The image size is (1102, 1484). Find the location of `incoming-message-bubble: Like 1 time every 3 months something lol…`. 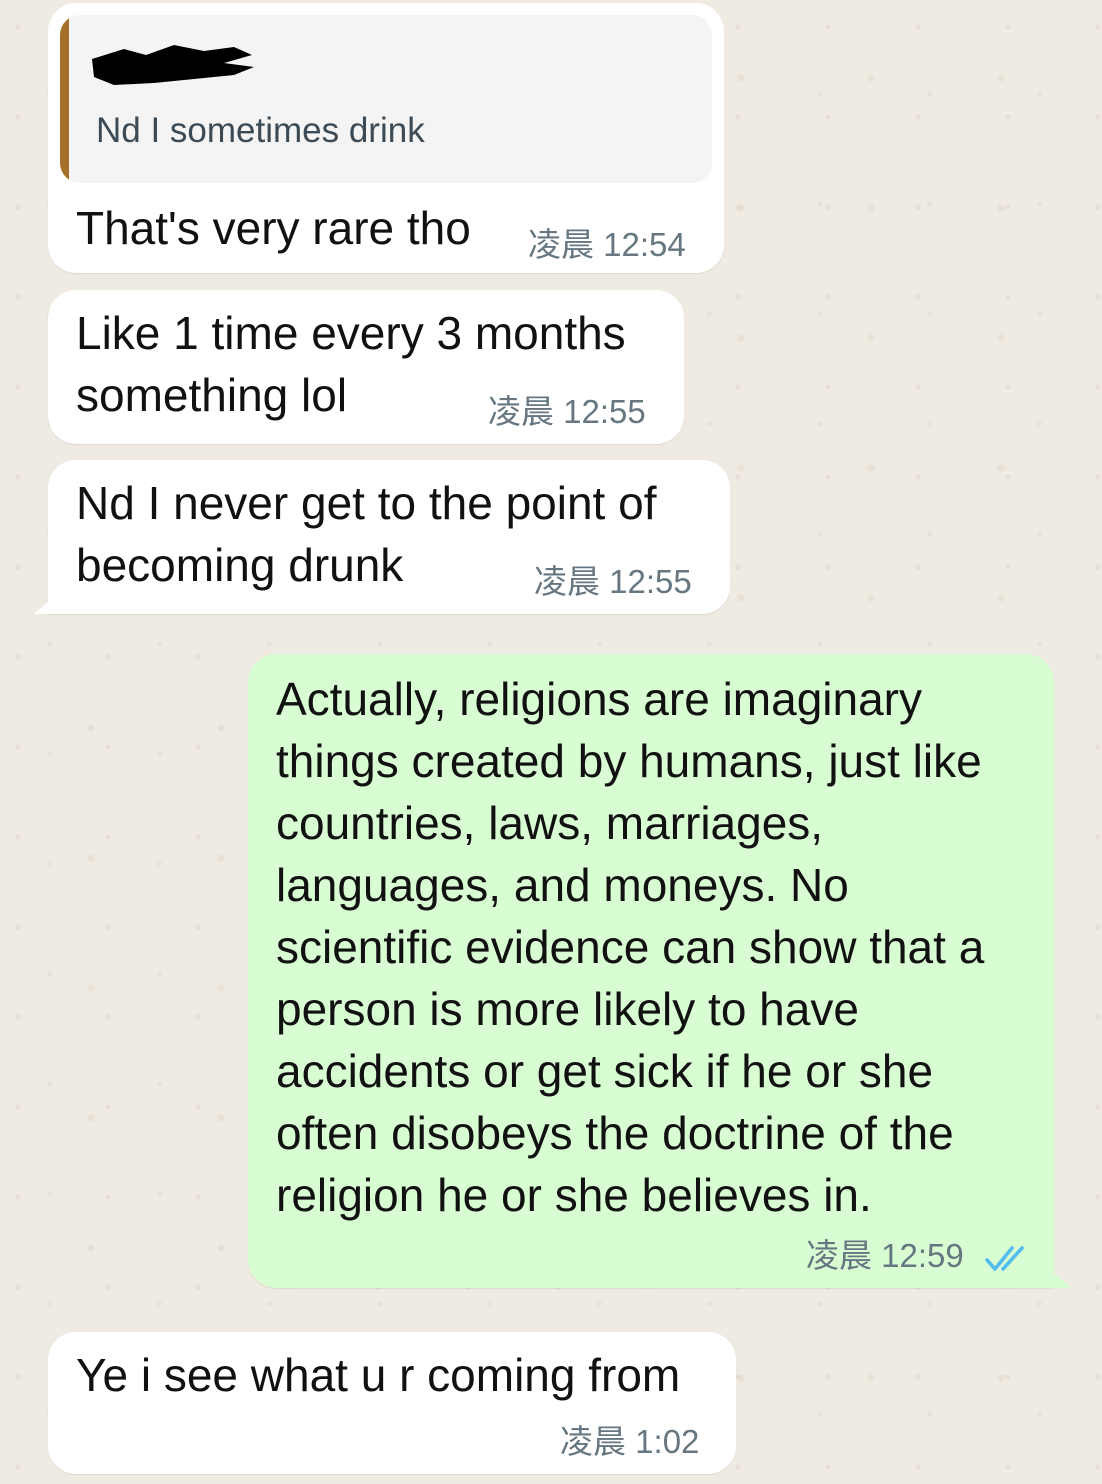

incoming-message-bubble: Like 1 time every 3 months something lol… is located at coordinates (366, 367).